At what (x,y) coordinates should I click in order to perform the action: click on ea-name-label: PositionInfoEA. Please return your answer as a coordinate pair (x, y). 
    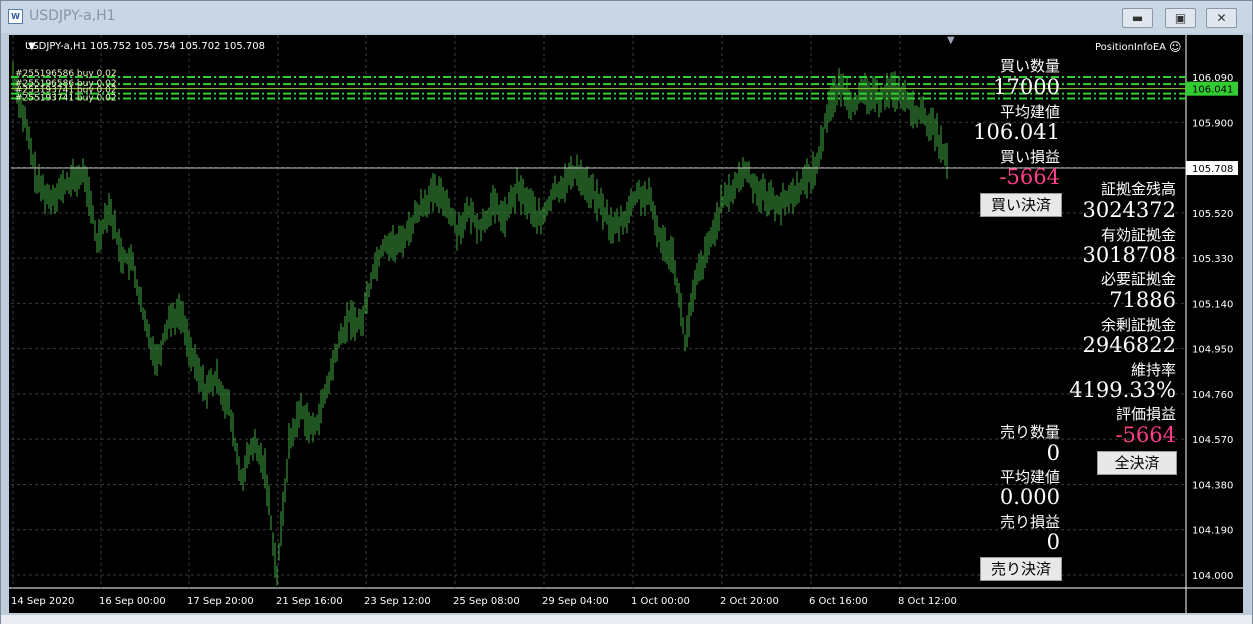
    Looking at the image, I should click on (1130, 47).